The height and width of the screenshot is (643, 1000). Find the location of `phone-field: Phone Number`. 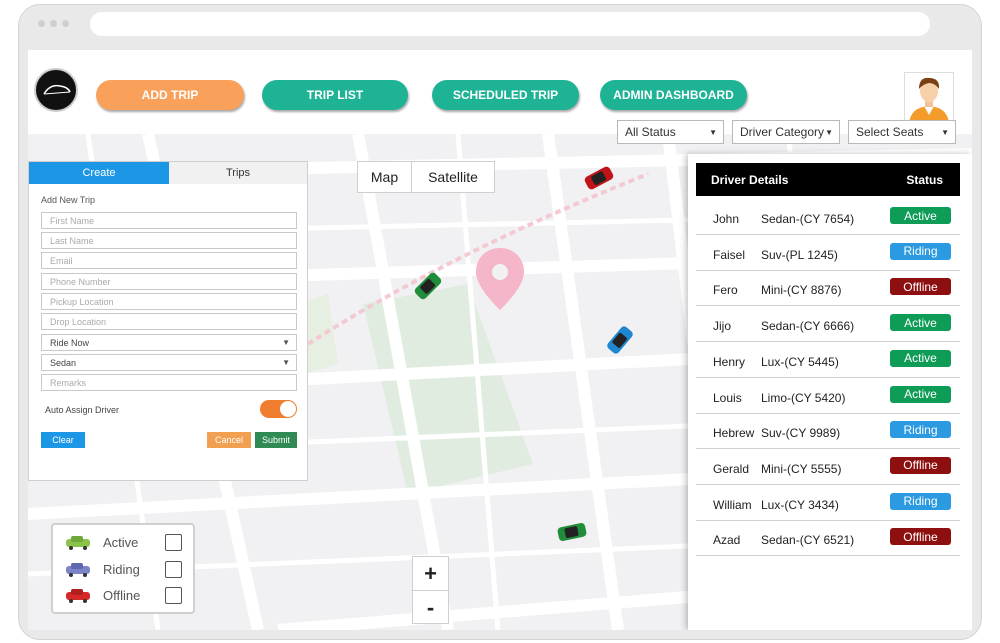

phone-field: Phone Number is located at coordinates (169, 281).